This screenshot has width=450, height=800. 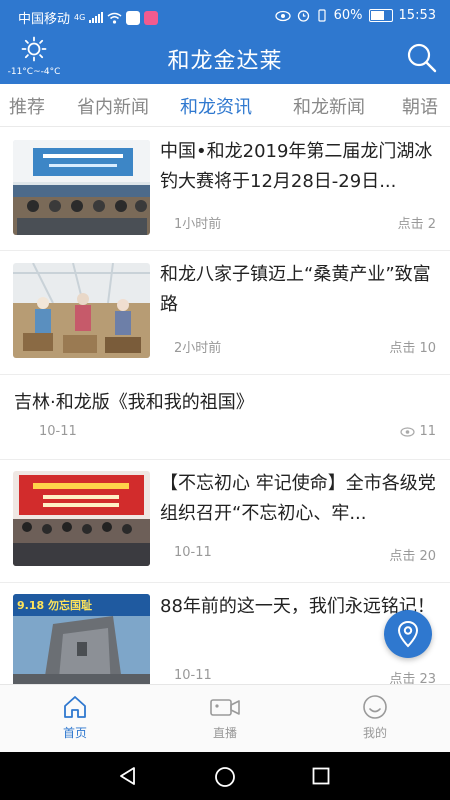 What do you see at coordinates (329, 106) in the screenshot?
I see `tab-helong-news: 和龙新闻` at bounding box center [329, 106].